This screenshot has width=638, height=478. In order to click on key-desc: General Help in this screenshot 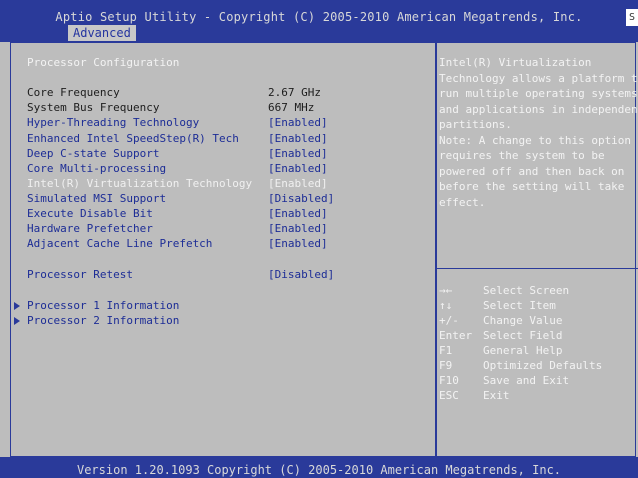, I will do `click(523, 350)`.